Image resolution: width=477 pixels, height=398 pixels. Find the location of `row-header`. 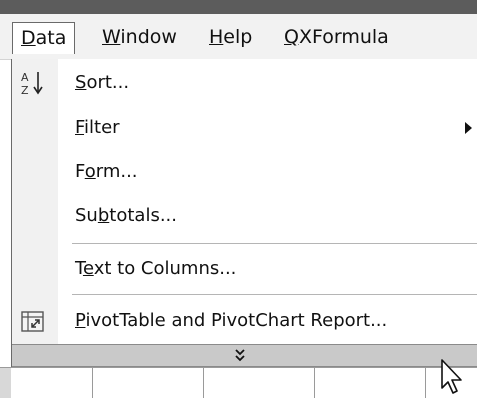

row-header is located at coordinates (5, 383).